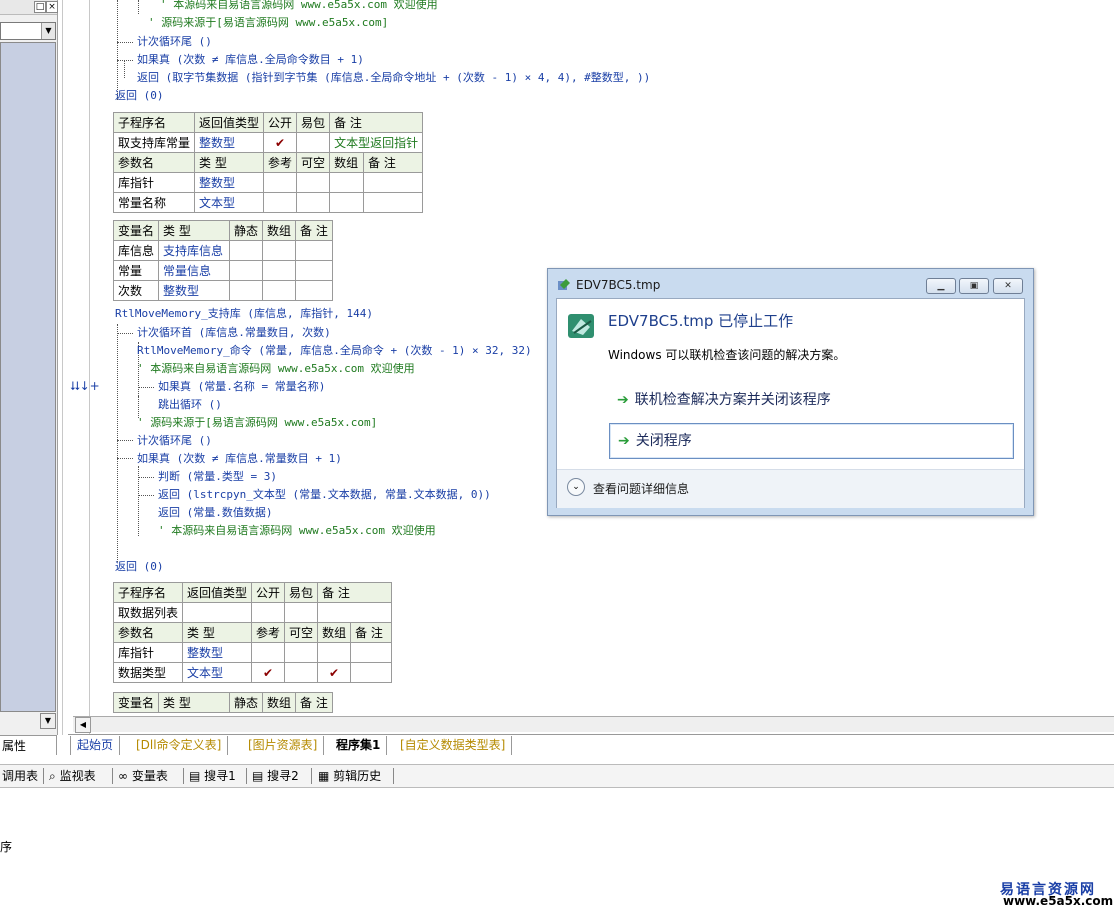 The width and height of the screenshot is (1114, 915). I want to click on tab-image-resources: [图片资源表], so click(283, 745).